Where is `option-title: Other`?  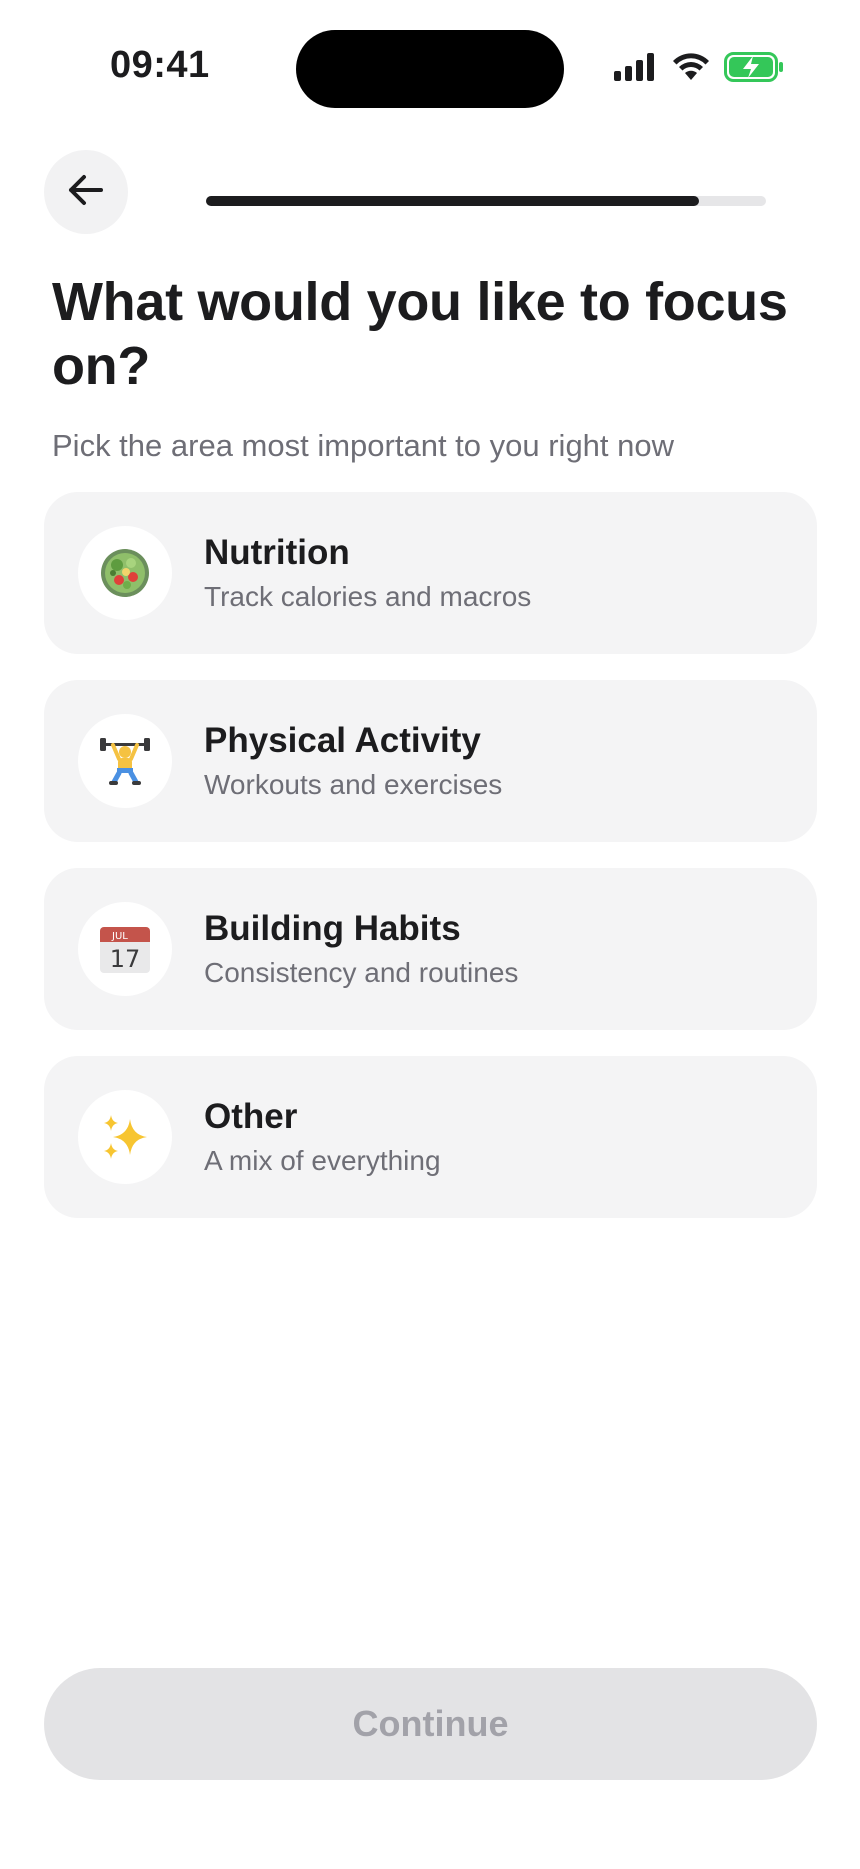
option-title: Other is located at coordinates (251, 1116).